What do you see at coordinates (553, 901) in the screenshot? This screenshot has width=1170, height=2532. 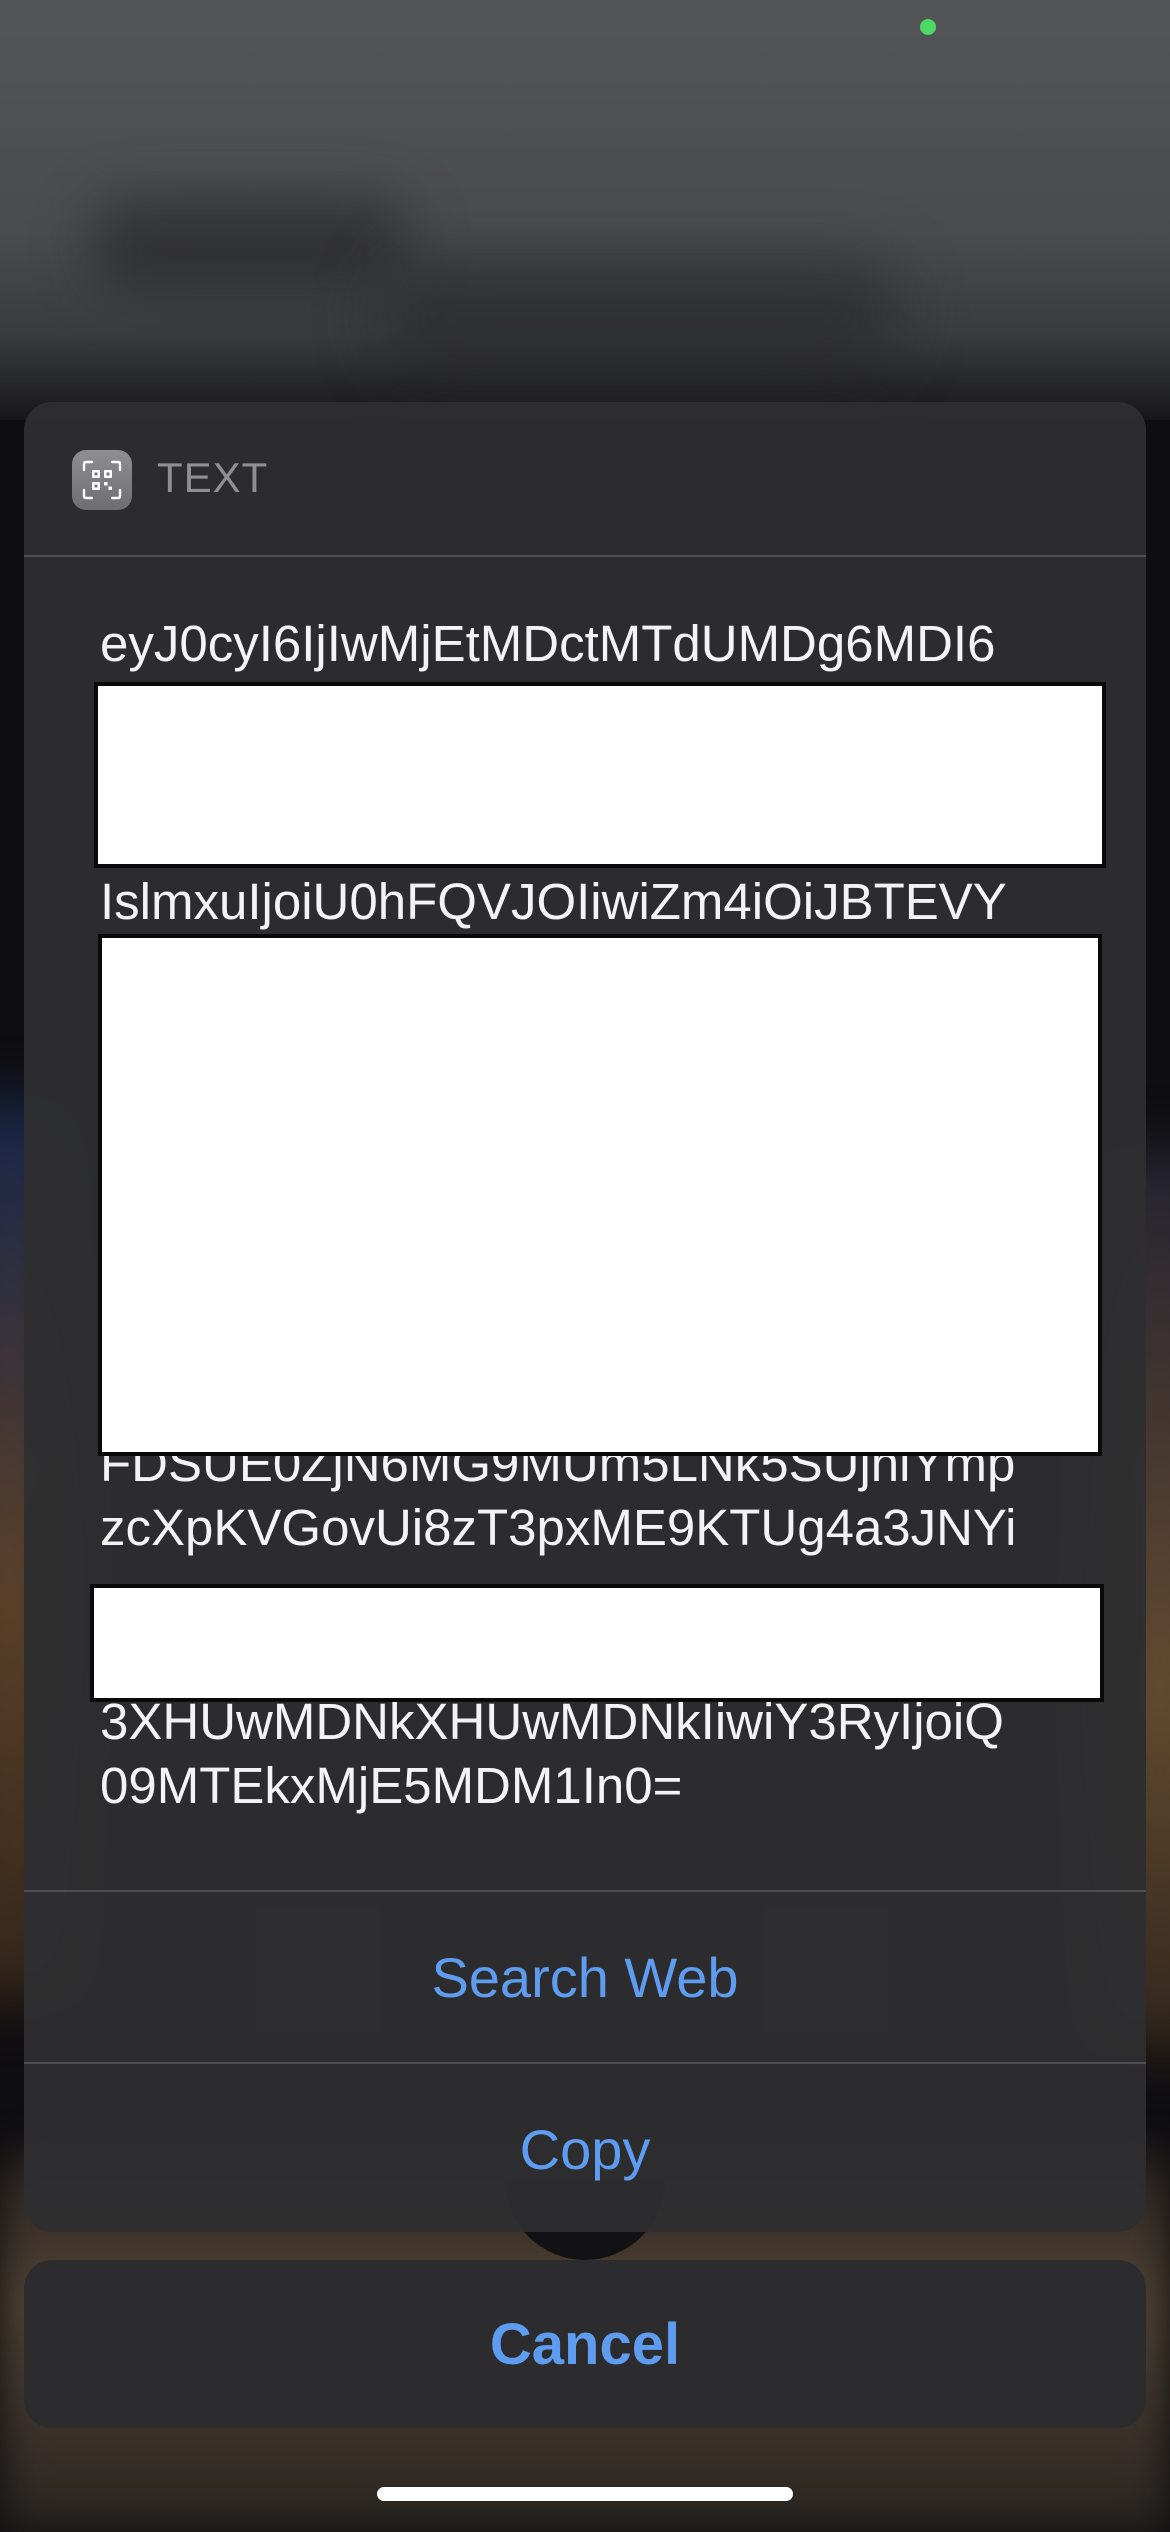 I see `scanned-text-line: IslmxuIjoiU0hFQVJOIiwiZm4iOiJBTEVY` at bounding box center [553, 901].